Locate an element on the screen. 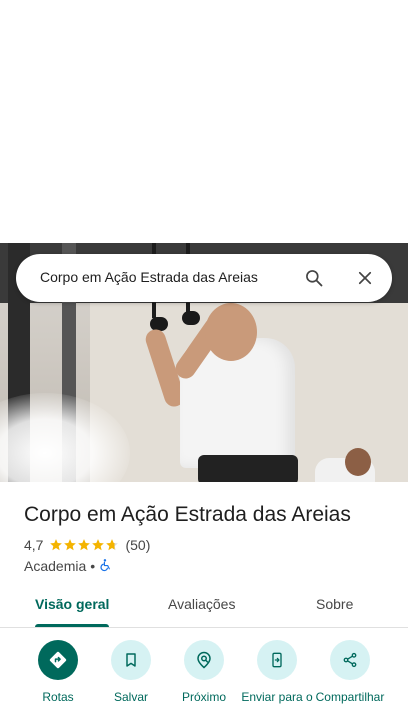  nearby-icon is located at coordinates (204, 660).